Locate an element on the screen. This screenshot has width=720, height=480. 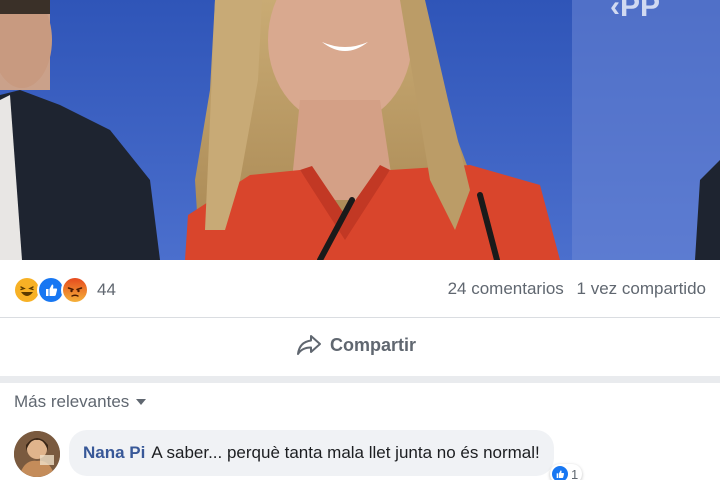
caret-down-icon is located at coordinates (141, 402).